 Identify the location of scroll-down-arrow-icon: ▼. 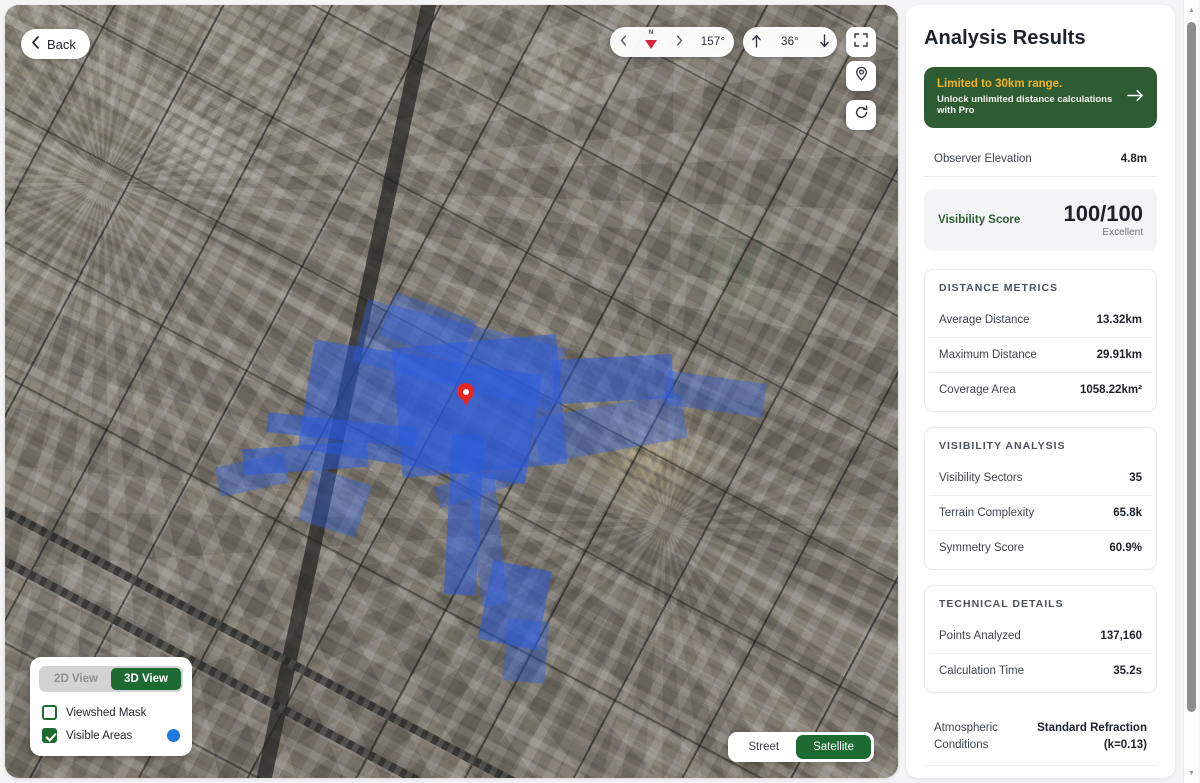
(1191, 773).